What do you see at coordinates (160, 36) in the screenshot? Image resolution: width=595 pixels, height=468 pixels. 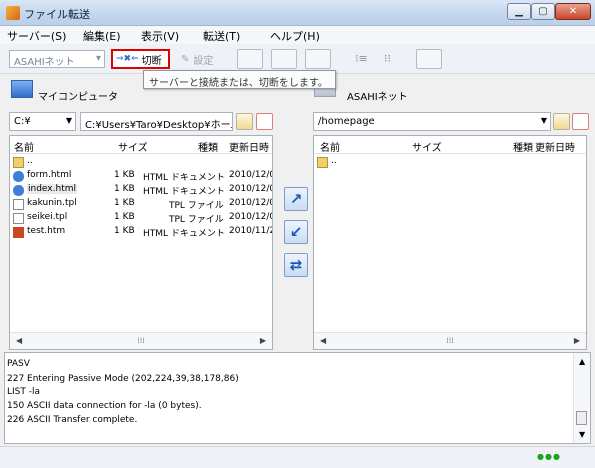 I see `menu-view: 表示(V)` at bounding box center [160, 36].